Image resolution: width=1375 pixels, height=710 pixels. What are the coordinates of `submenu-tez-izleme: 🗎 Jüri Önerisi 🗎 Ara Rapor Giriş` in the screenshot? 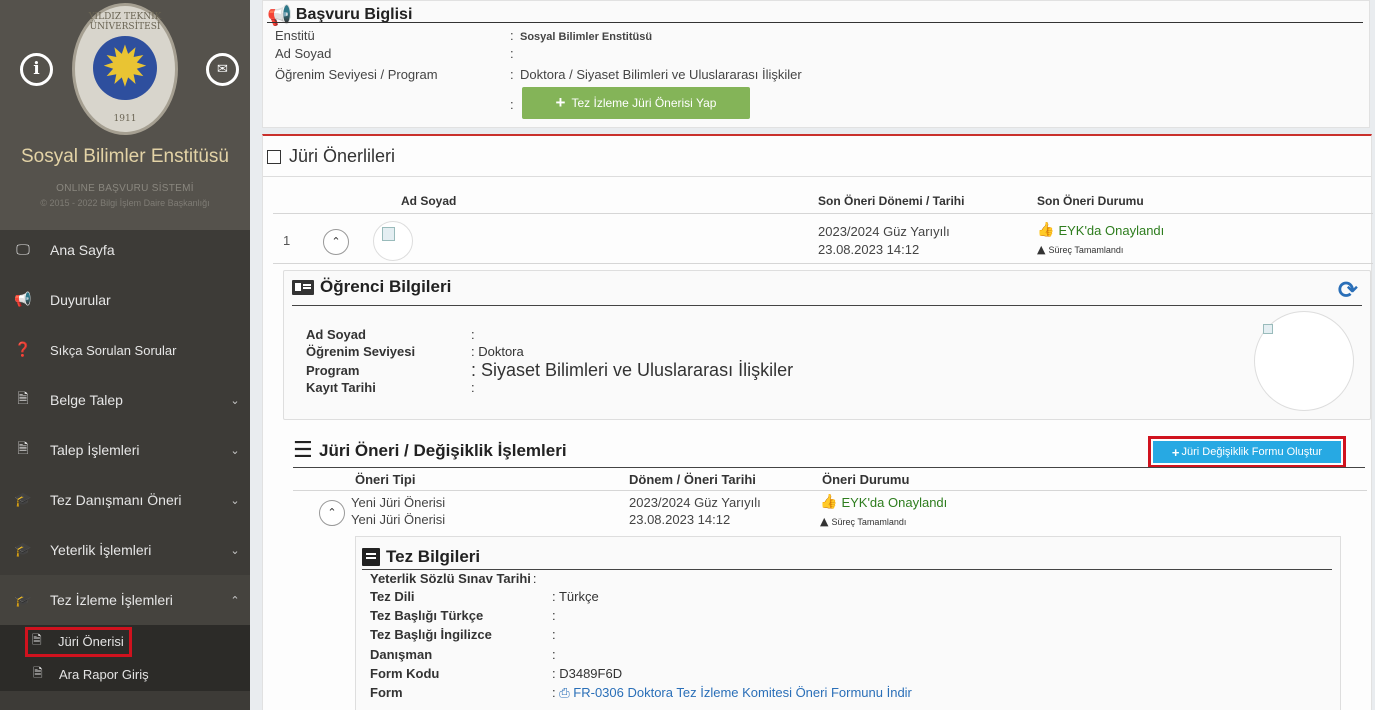 It's located at (125, 658).